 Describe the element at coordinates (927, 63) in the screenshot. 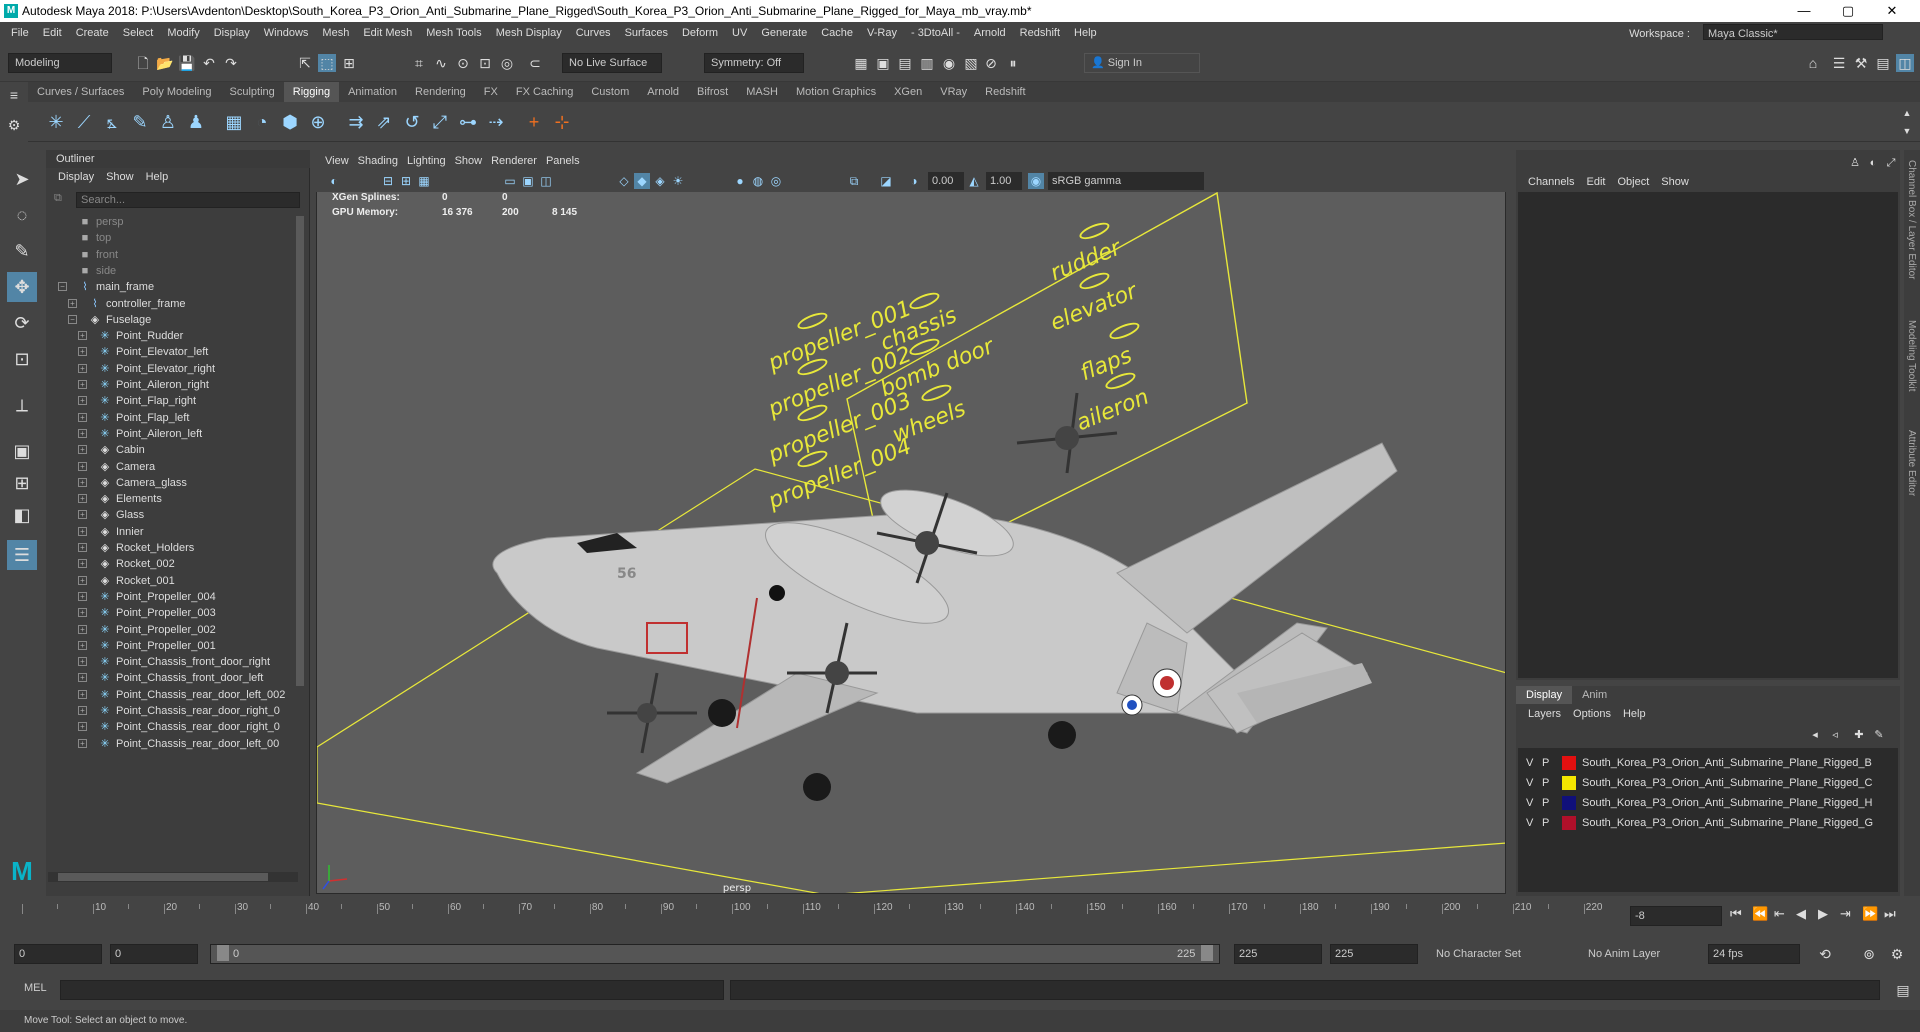

I see `render-settings-icon: ▥` at that location.